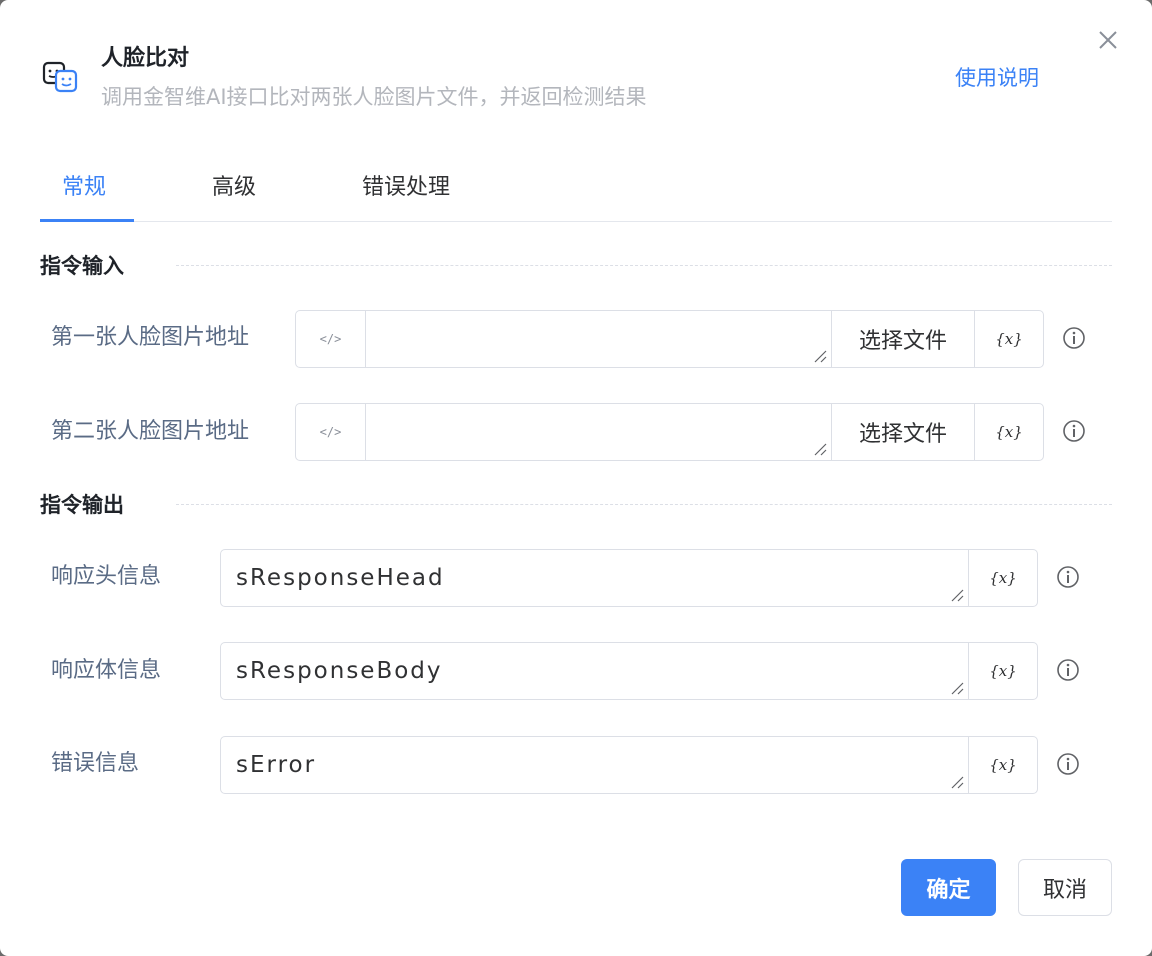 Image resolution: width=1152 pixels, height=956 pixels. I want to click on response-head-input-group: sResponseHead {x}, so click(629, 578).